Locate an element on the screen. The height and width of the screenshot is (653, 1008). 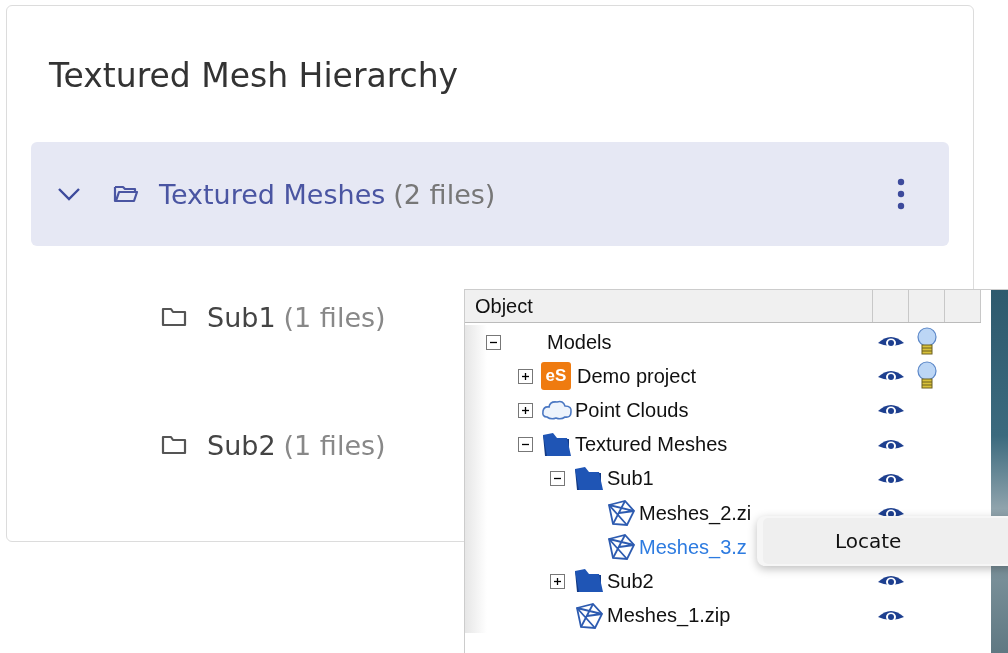
project-badge: eS is located at coordinates (556, 376).